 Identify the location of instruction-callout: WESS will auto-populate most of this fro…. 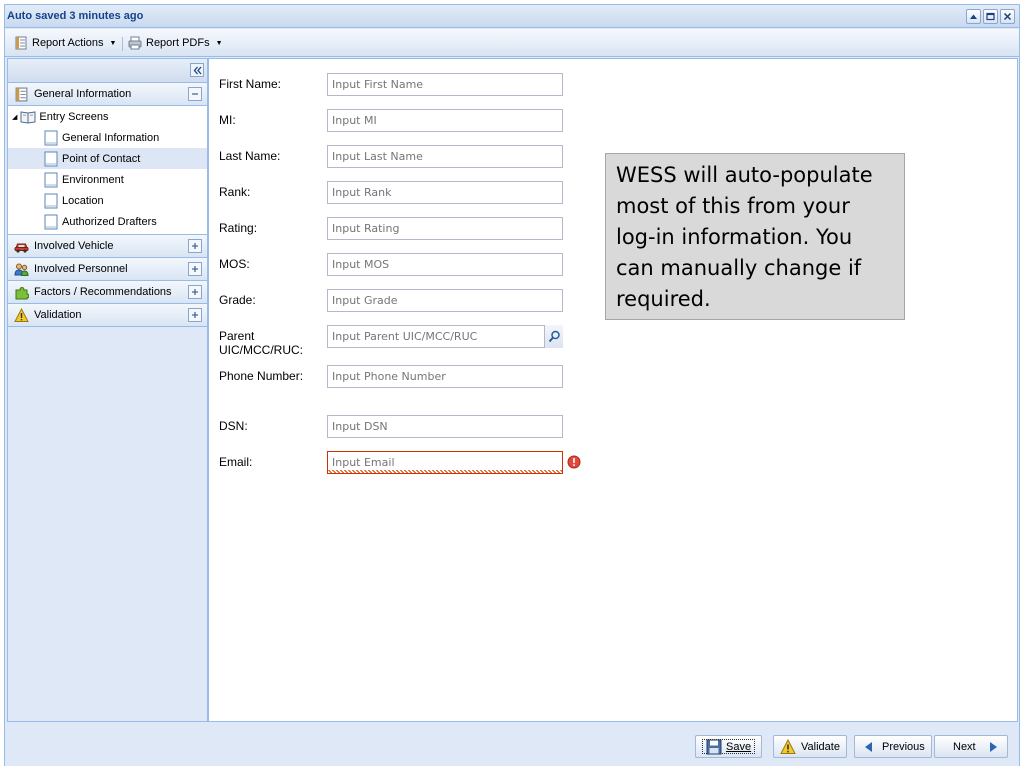
(755, 236).